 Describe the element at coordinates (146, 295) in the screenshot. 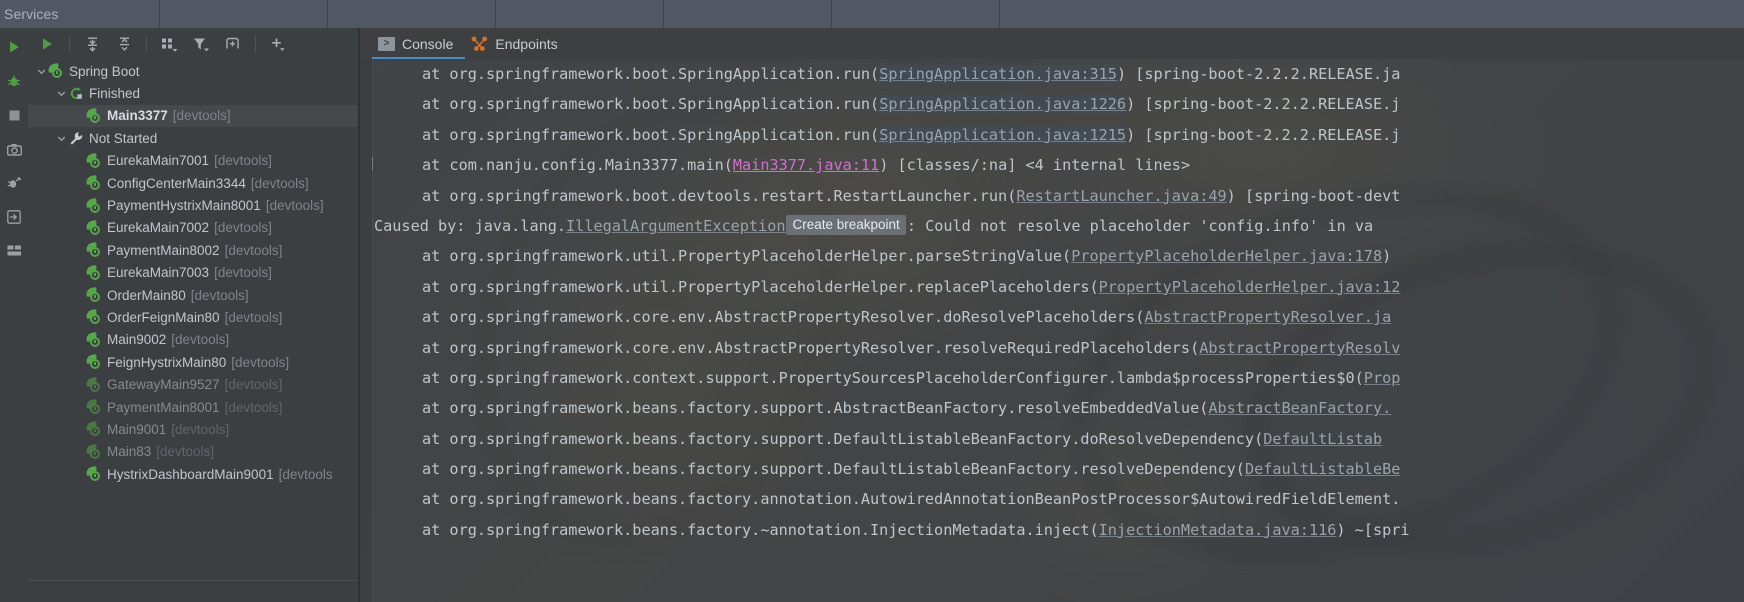

I see `tree-item-label: OrderMain80` at that location.